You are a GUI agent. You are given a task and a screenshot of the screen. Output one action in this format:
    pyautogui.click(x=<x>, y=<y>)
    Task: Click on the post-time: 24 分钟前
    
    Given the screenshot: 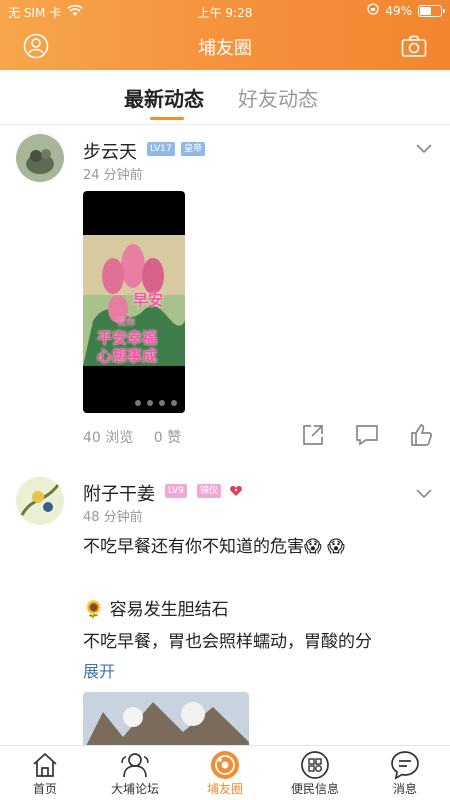 What is the action you would take?
    pyautogui.click(x=113, y=175)
    